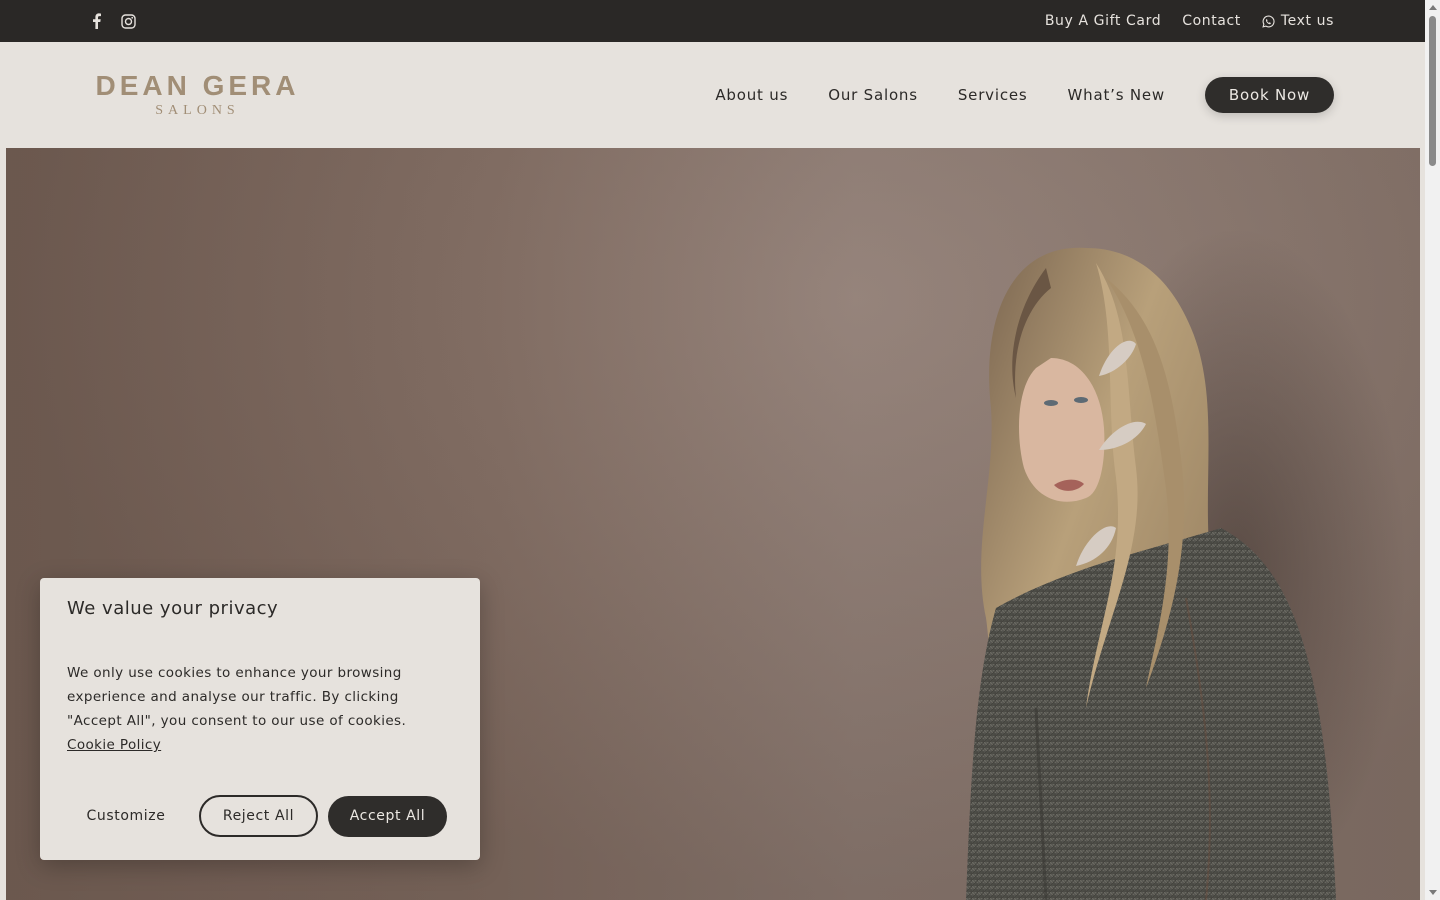 The image size is (1440, 900). What do you see at coordinates (114, 745) in the screenshot?
I see `cookie-policy-link: Cookie Policy` at bounding box center [114, 745].